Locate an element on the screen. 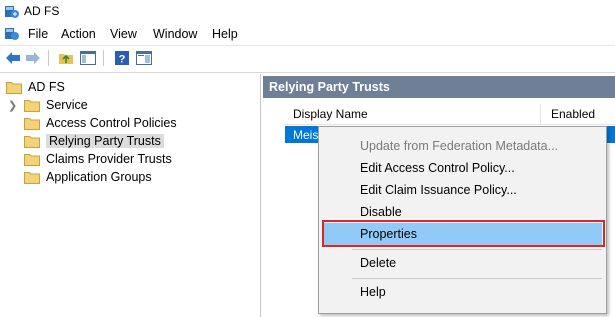 This screenshot has height=317, width=615. back-arrow-icon is located at coordinates (13, 58).